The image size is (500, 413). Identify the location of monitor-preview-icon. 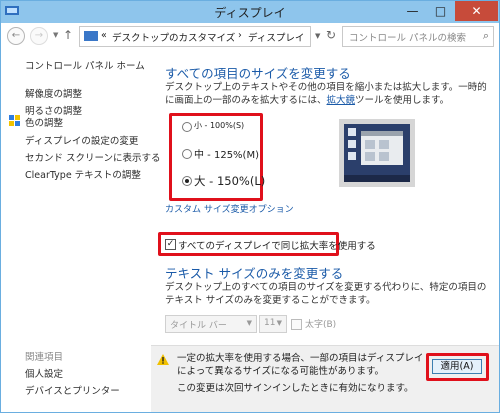
(377, 153).